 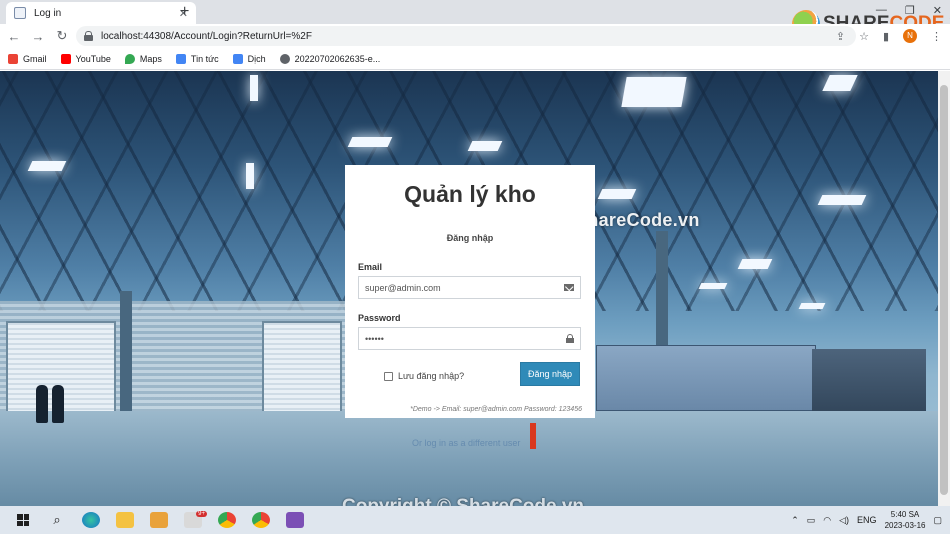 What do you see at coordinates (48, 13) in the screenshot?
I see `tab-title: Log in` at bounding box center [48, 13].